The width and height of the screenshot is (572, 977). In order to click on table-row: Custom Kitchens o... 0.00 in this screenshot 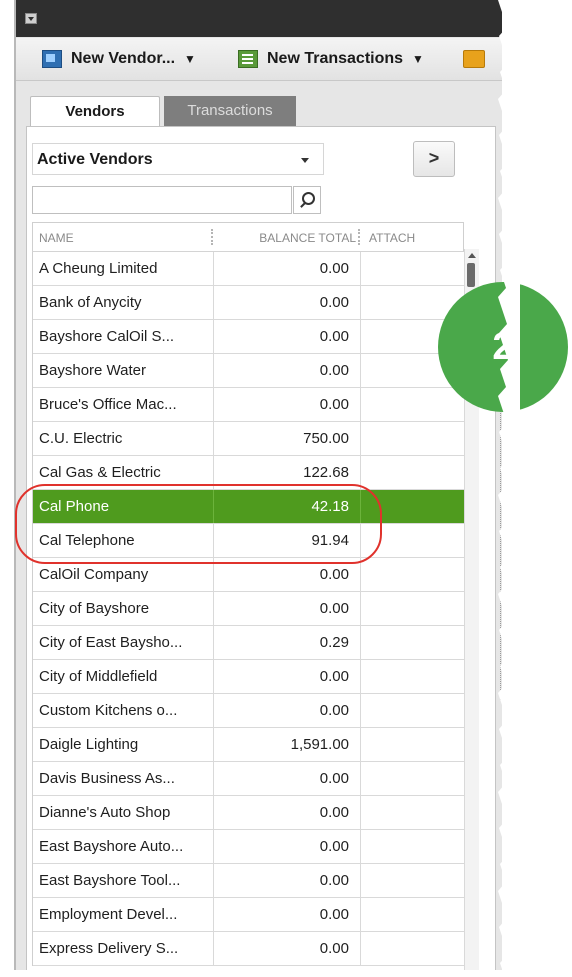, I will do `click(248, 711)`.